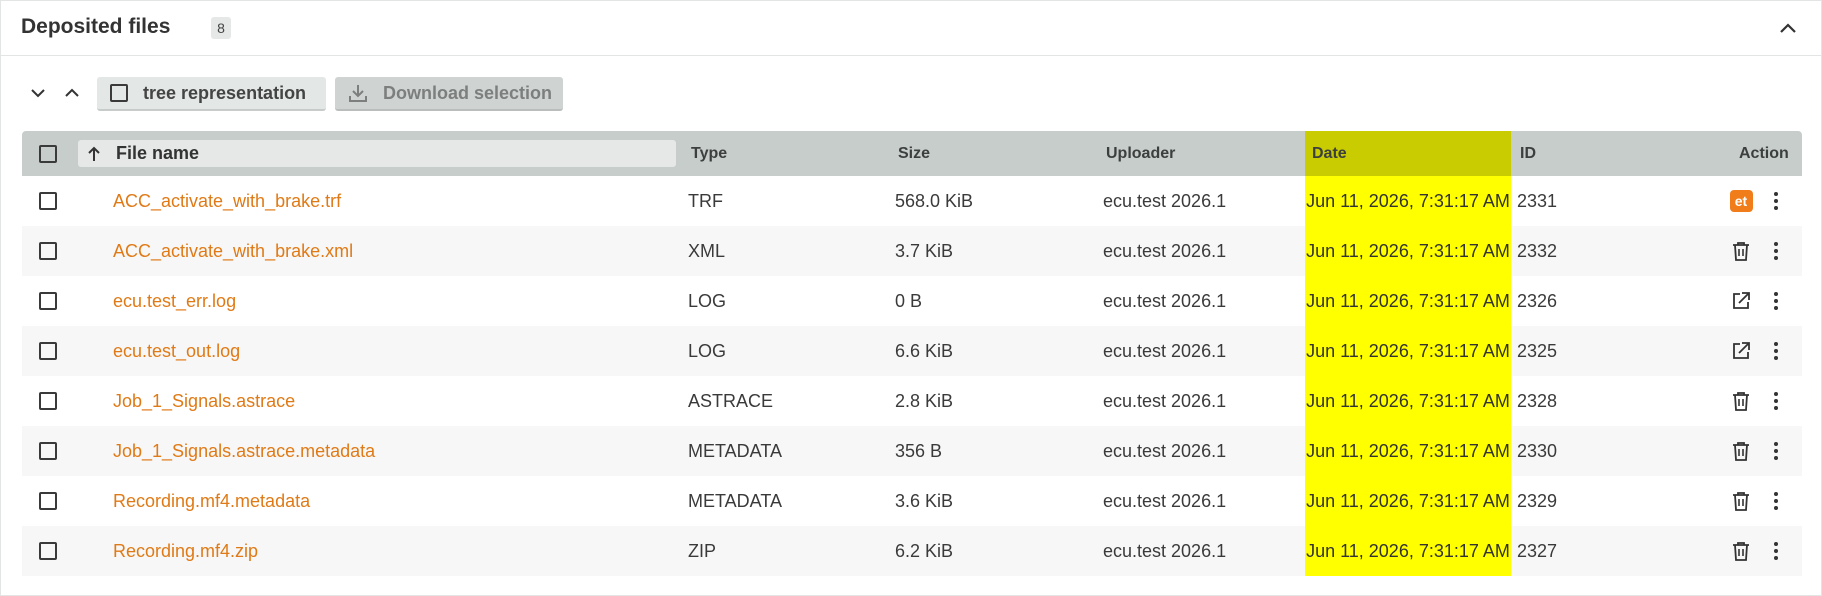 The width and height of the screenshot is (1822, 596). Describe the element at coordinates (924, 500) in the screenshot. I see `file-size: 3.6 KiB` at that location.